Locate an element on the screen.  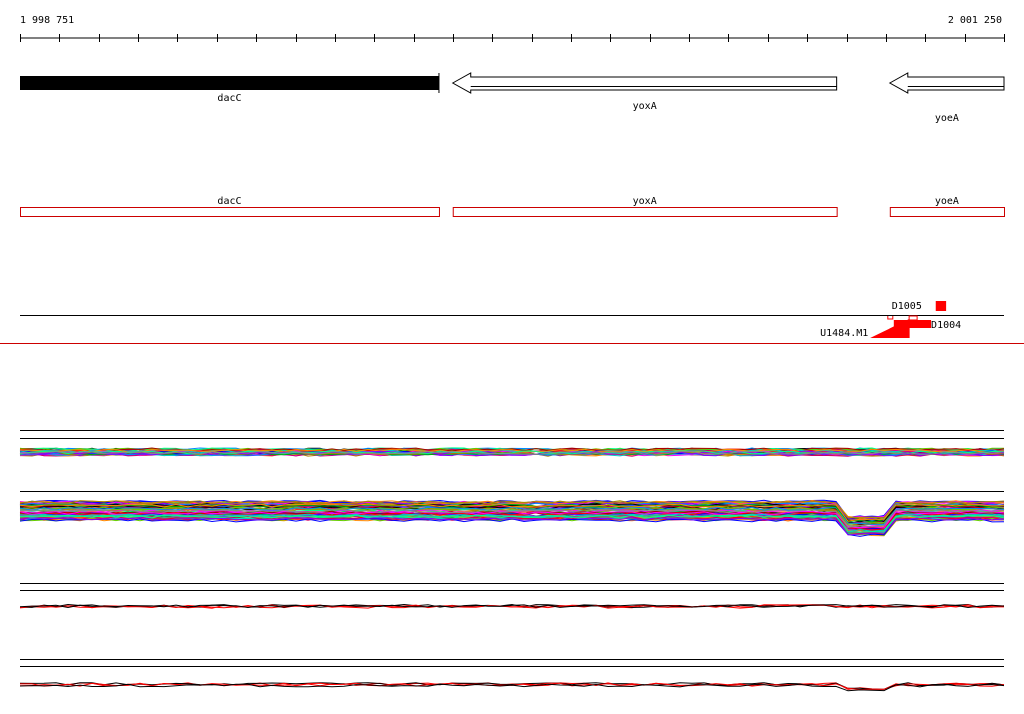
gene-track: dacC yoxA yoeA is located at coordinates (512, 98).